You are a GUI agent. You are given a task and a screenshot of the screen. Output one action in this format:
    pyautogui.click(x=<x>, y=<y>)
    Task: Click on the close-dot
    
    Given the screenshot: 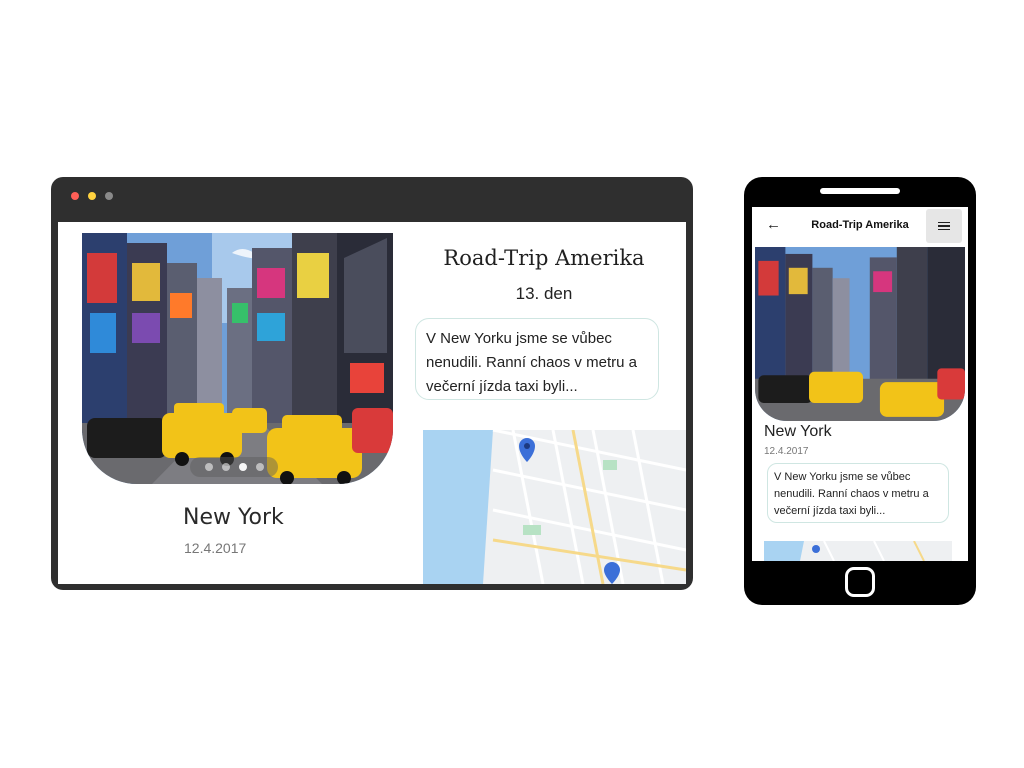 What is the action you would take?
    pyautogui.click(x=75, y=196)
    